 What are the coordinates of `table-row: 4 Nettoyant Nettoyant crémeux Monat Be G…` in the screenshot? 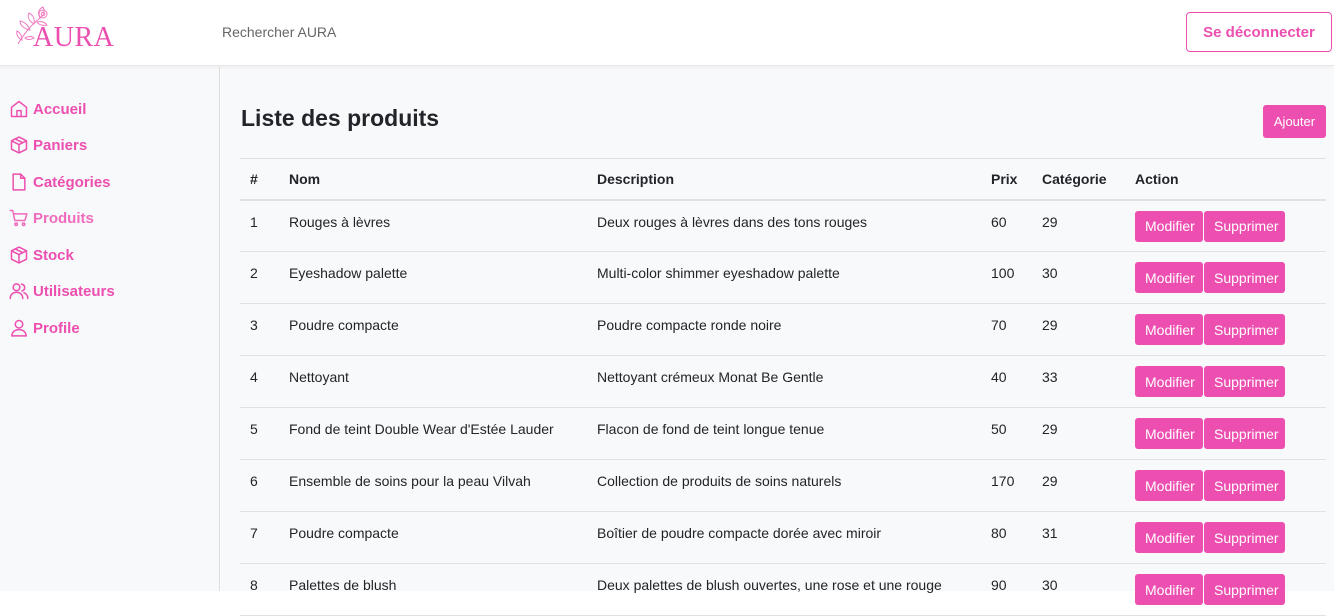 It's located at (783, 382).